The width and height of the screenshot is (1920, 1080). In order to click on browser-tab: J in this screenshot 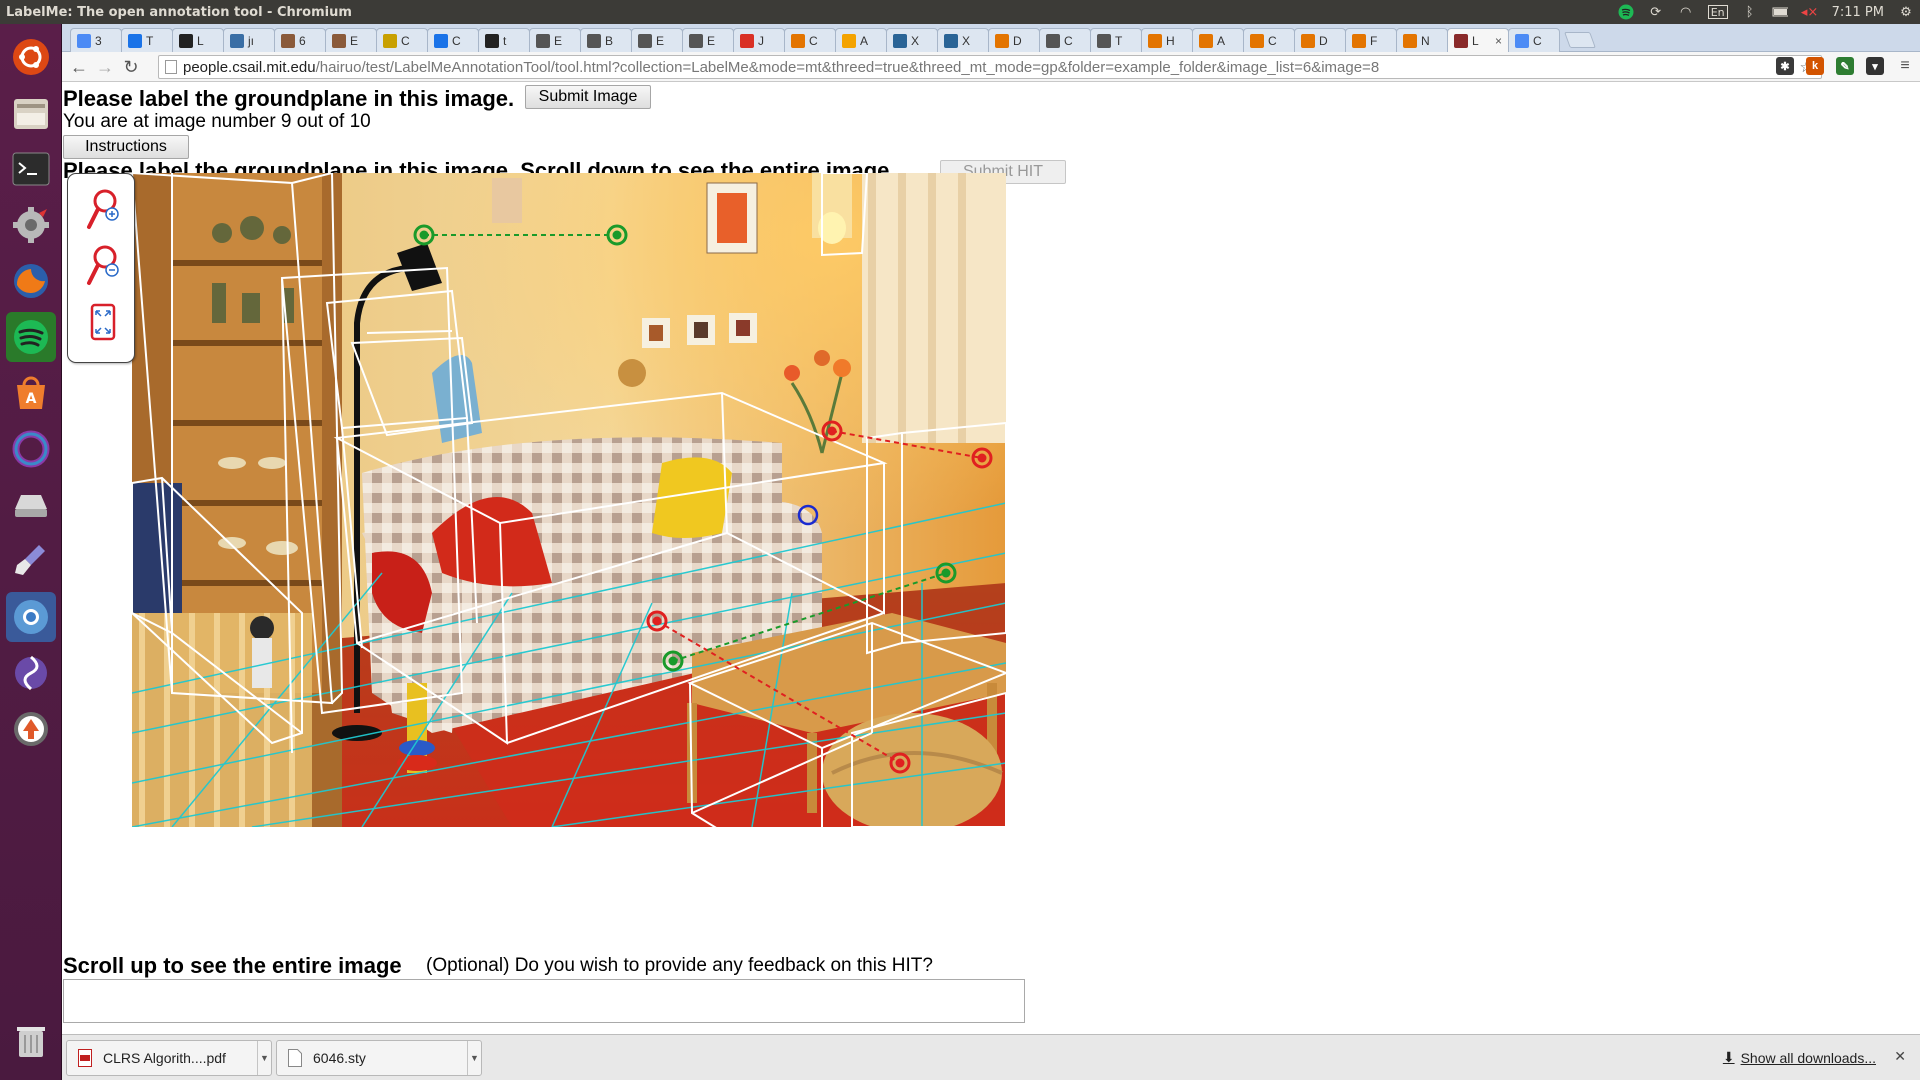, I will do `click(759, 40)`.